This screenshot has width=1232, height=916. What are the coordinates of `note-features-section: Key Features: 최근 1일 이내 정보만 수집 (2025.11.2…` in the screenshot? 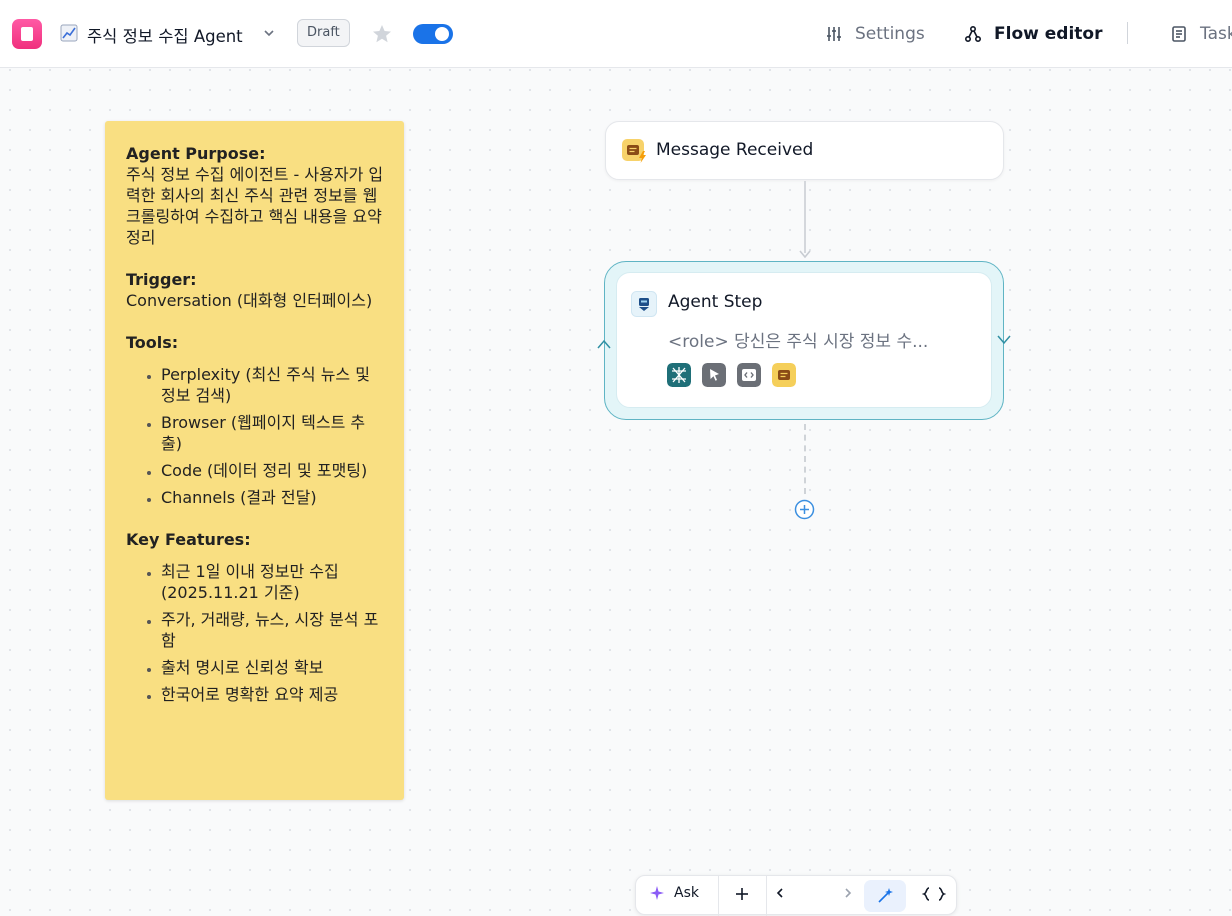 It's located at (255, 617).